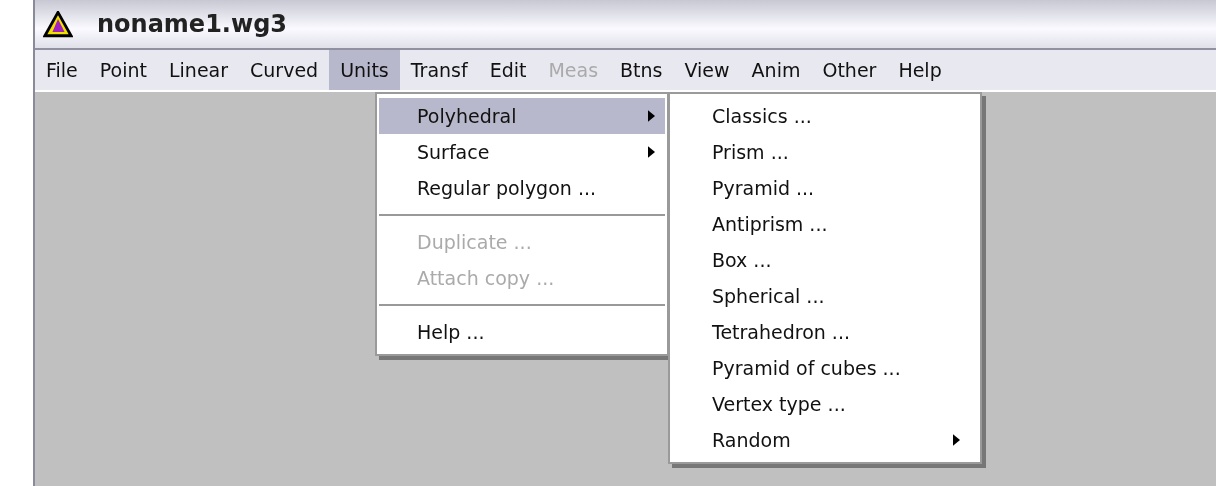  What do you see at coordinates (192, 24) in the screenshot?
I see `window-title: noname1.wg3` at bounding box center [192, 24].